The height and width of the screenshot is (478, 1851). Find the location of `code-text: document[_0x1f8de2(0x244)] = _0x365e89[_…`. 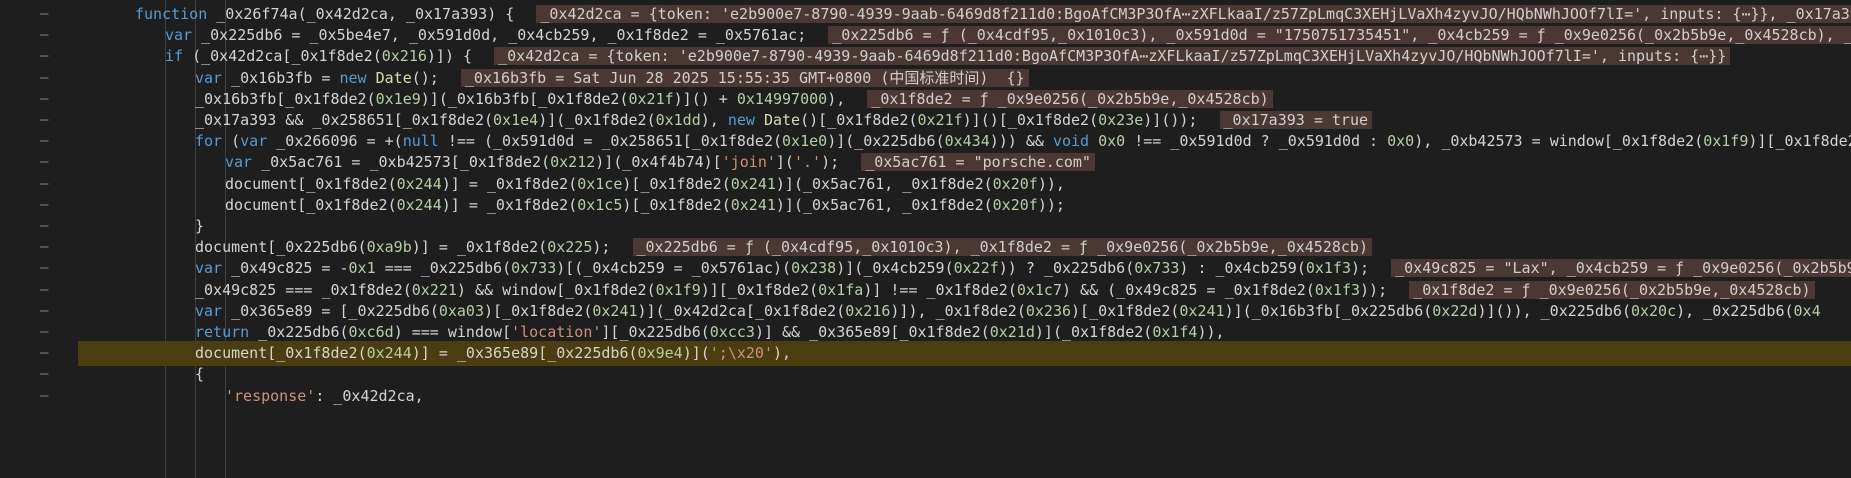

code-text: document[_0x1f8de2(0x244)] = _0x365e89[_… is located at coordinates (493, 353).